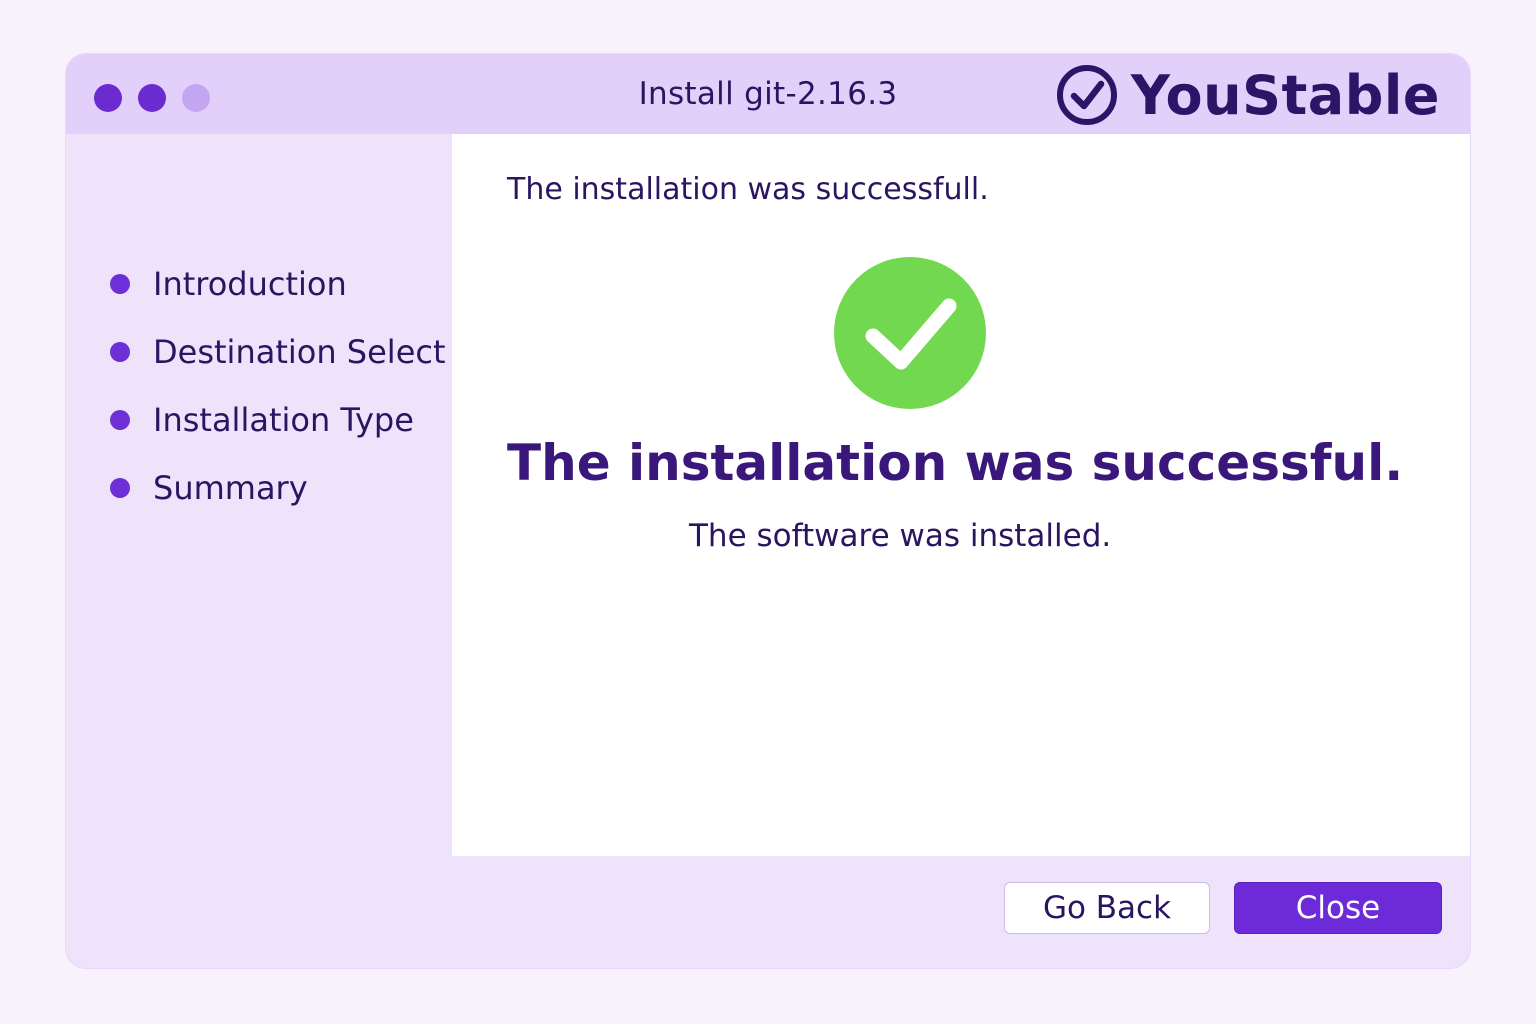 This screenshot has height=1024, width=1536. I want to click on close-button: Close, so click(1338, 908).